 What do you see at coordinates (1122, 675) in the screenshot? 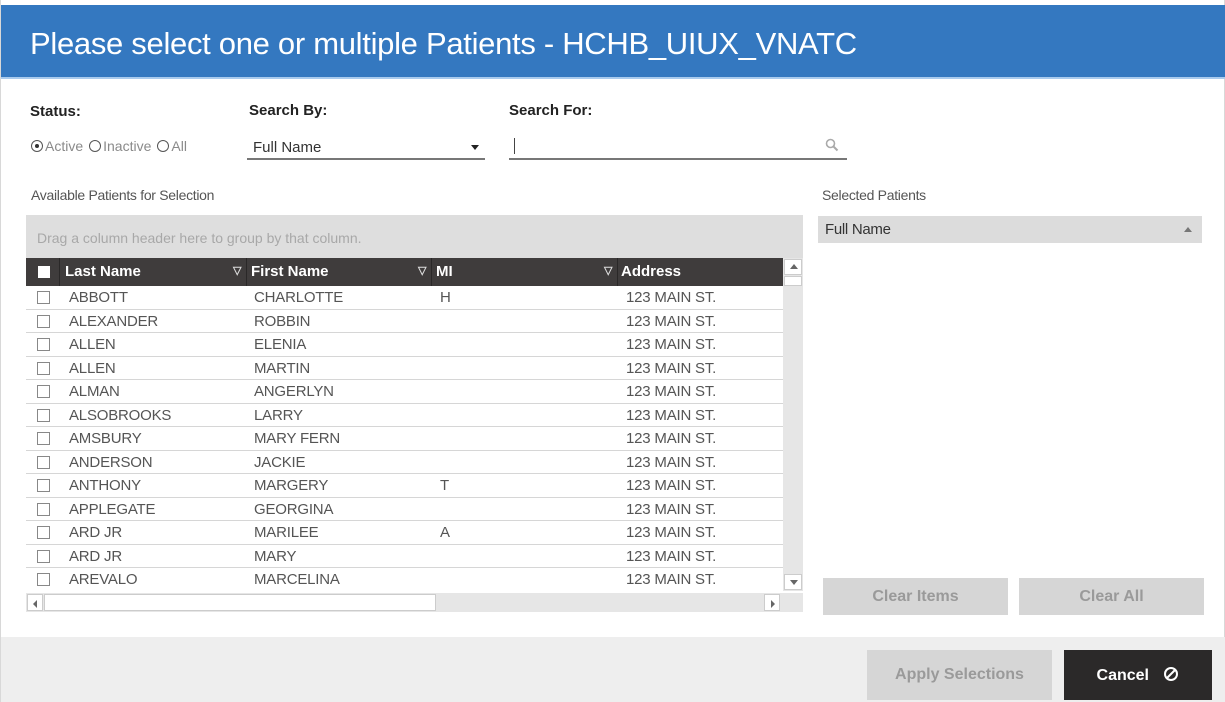
I see `cancel-label: Cancel` at bounding box center [1122, 675].